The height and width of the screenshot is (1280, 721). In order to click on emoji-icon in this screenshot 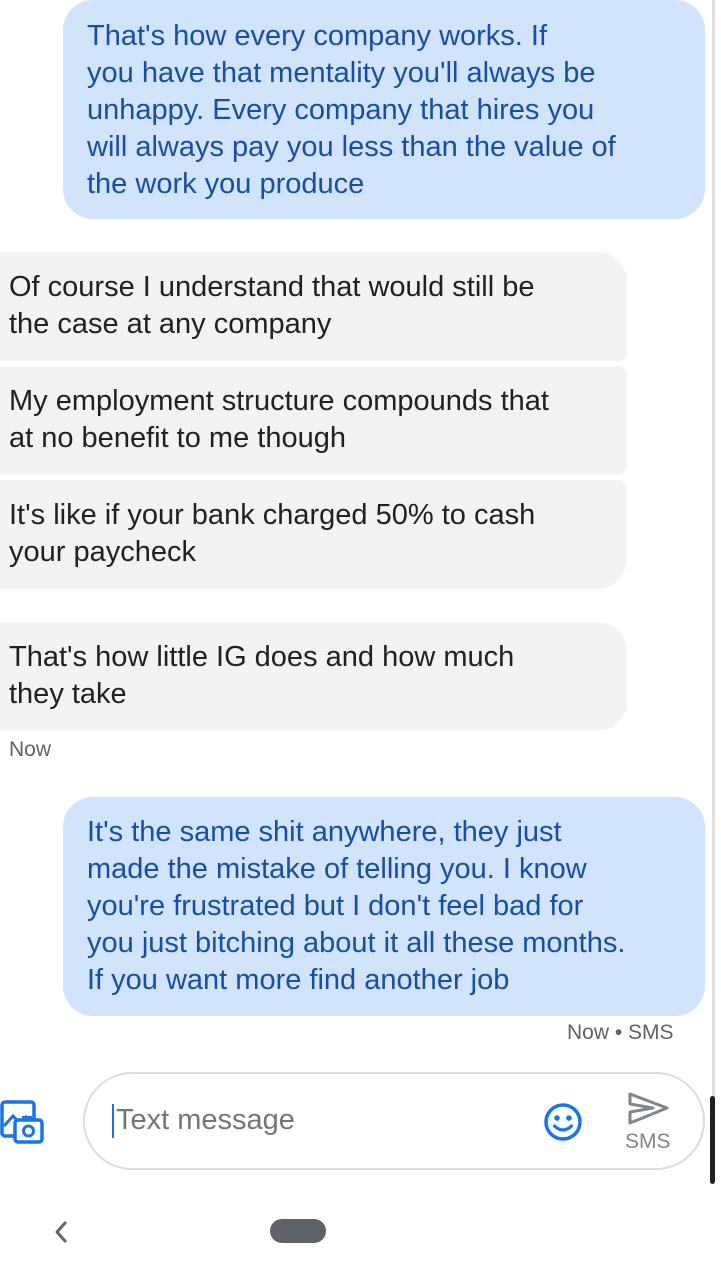, I will do `click(563, 1122)`.